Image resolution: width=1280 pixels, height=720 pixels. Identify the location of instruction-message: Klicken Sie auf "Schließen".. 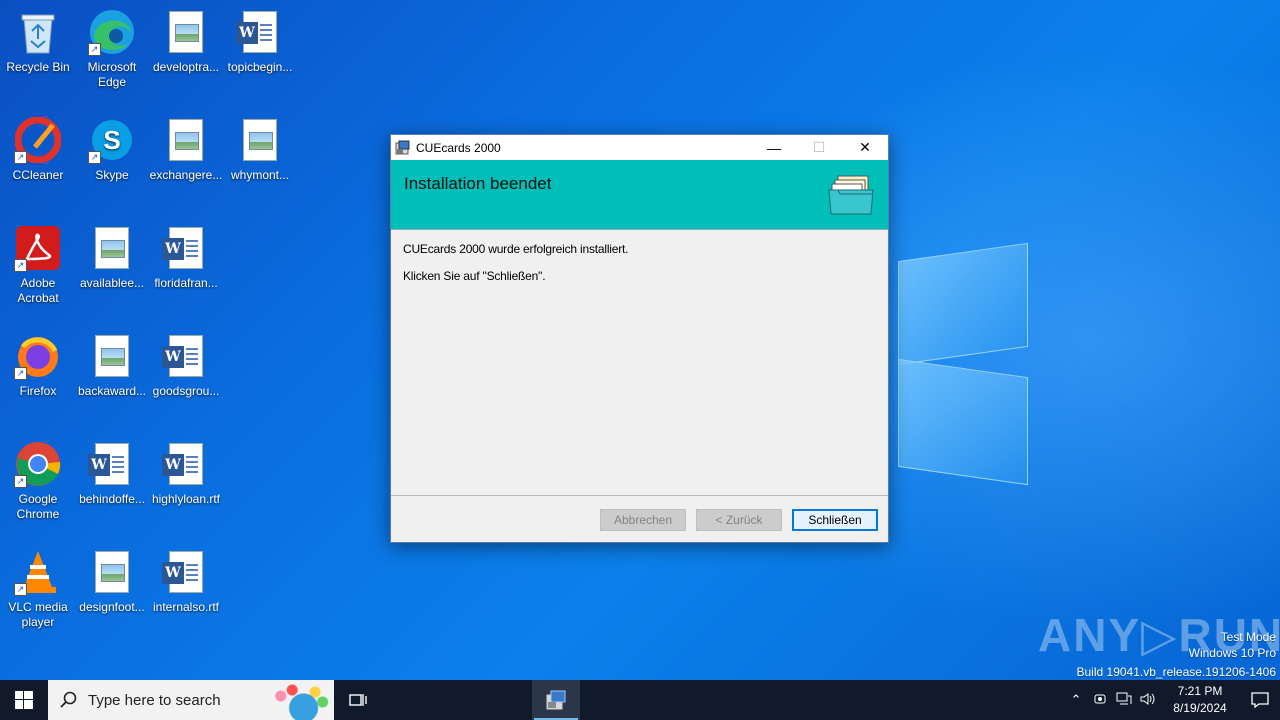
(474, 276).